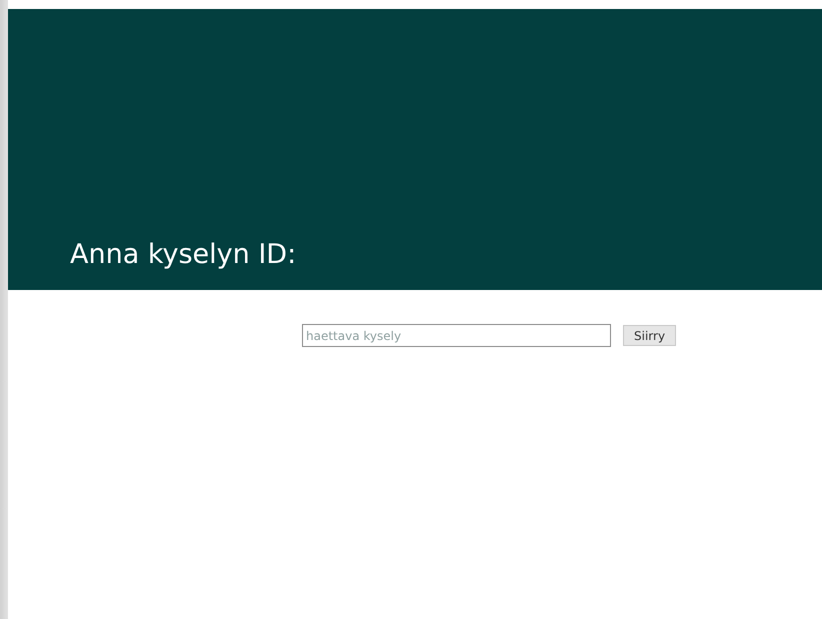 The height and width of the screenshot is (619, 822). I want to click on search-field: haettava kysely, so click(456, 335).